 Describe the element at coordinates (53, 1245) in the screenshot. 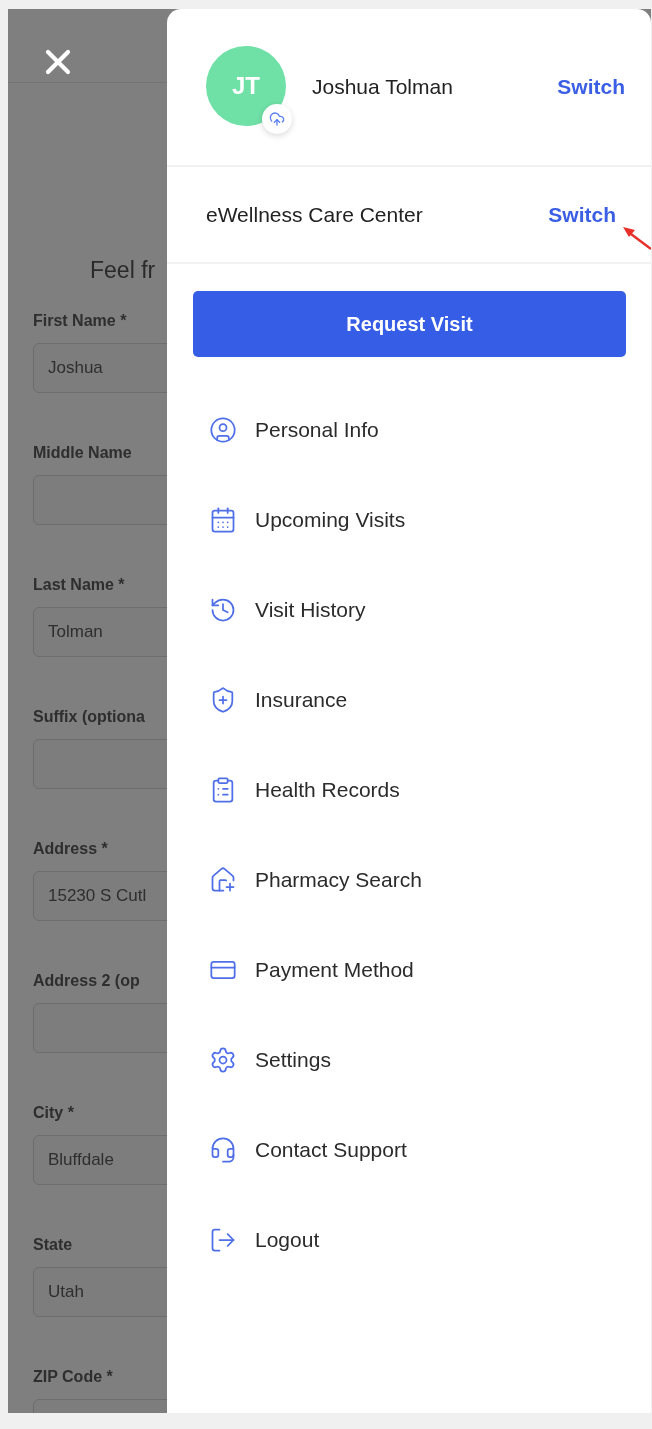

I see `field-label: State` at that location.